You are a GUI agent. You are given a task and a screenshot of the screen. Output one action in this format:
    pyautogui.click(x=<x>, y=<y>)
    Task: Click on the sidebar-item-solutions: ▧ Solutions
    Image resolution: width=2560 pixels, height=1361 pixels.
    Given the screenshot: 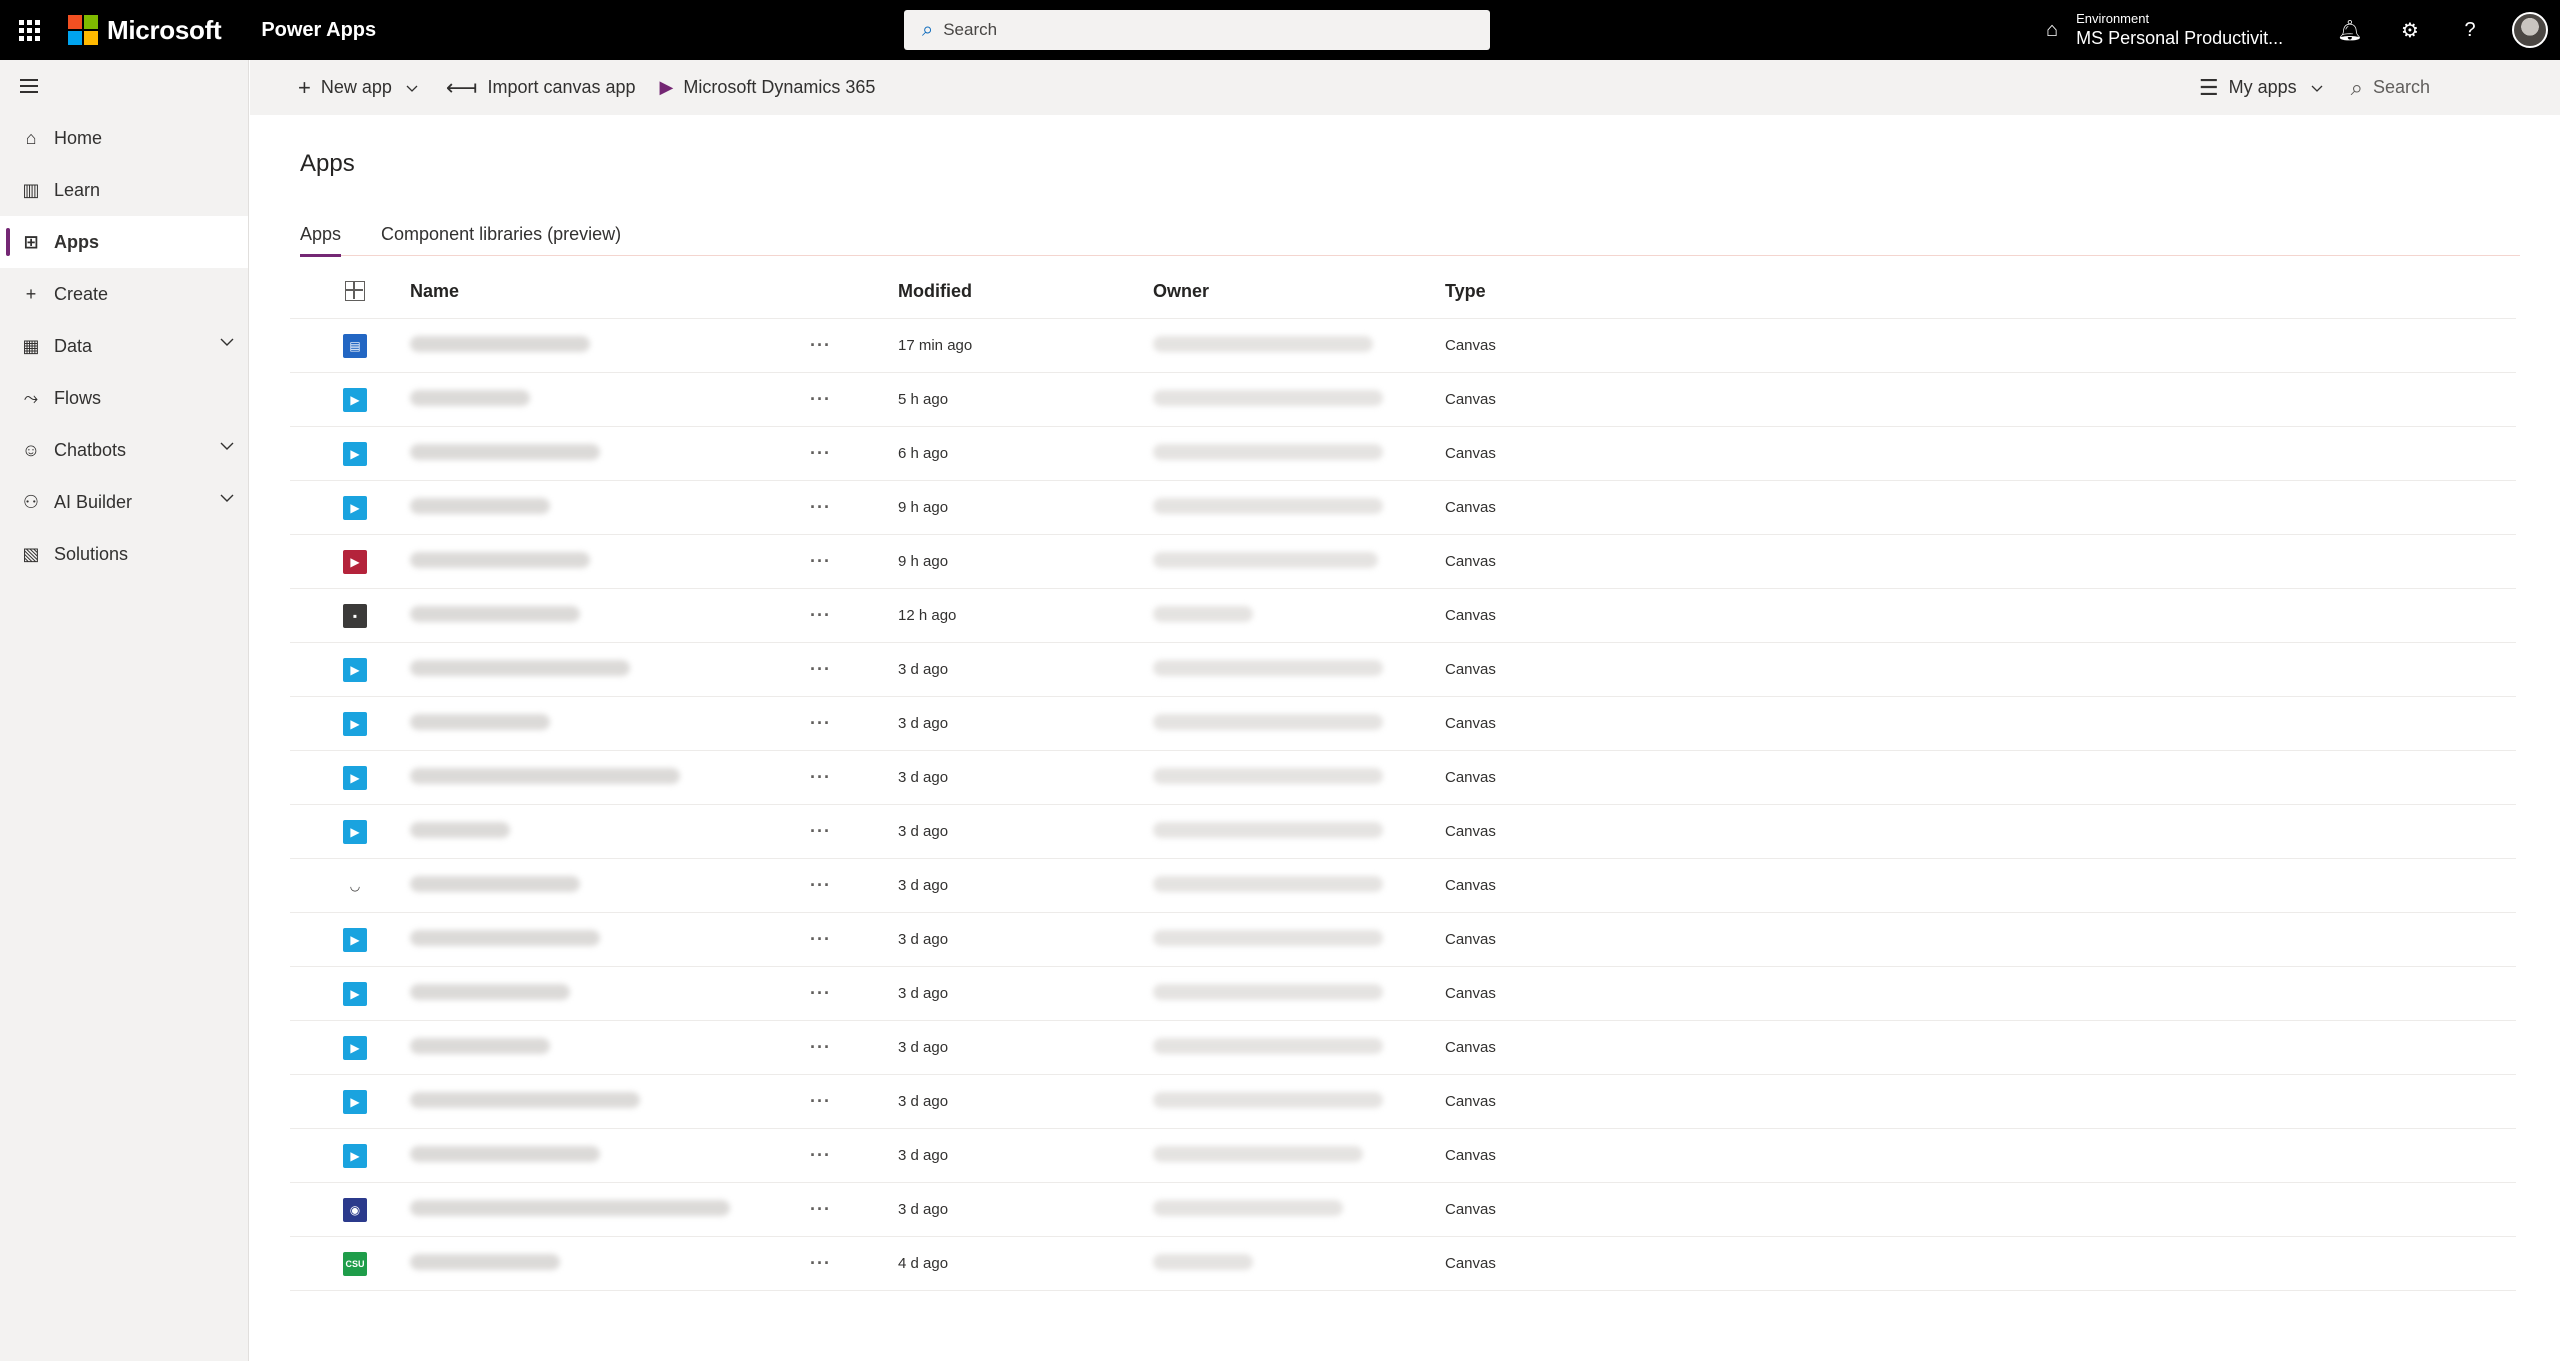 What is the action you would take?
    pyautogui.click(x=124, y=554)
    